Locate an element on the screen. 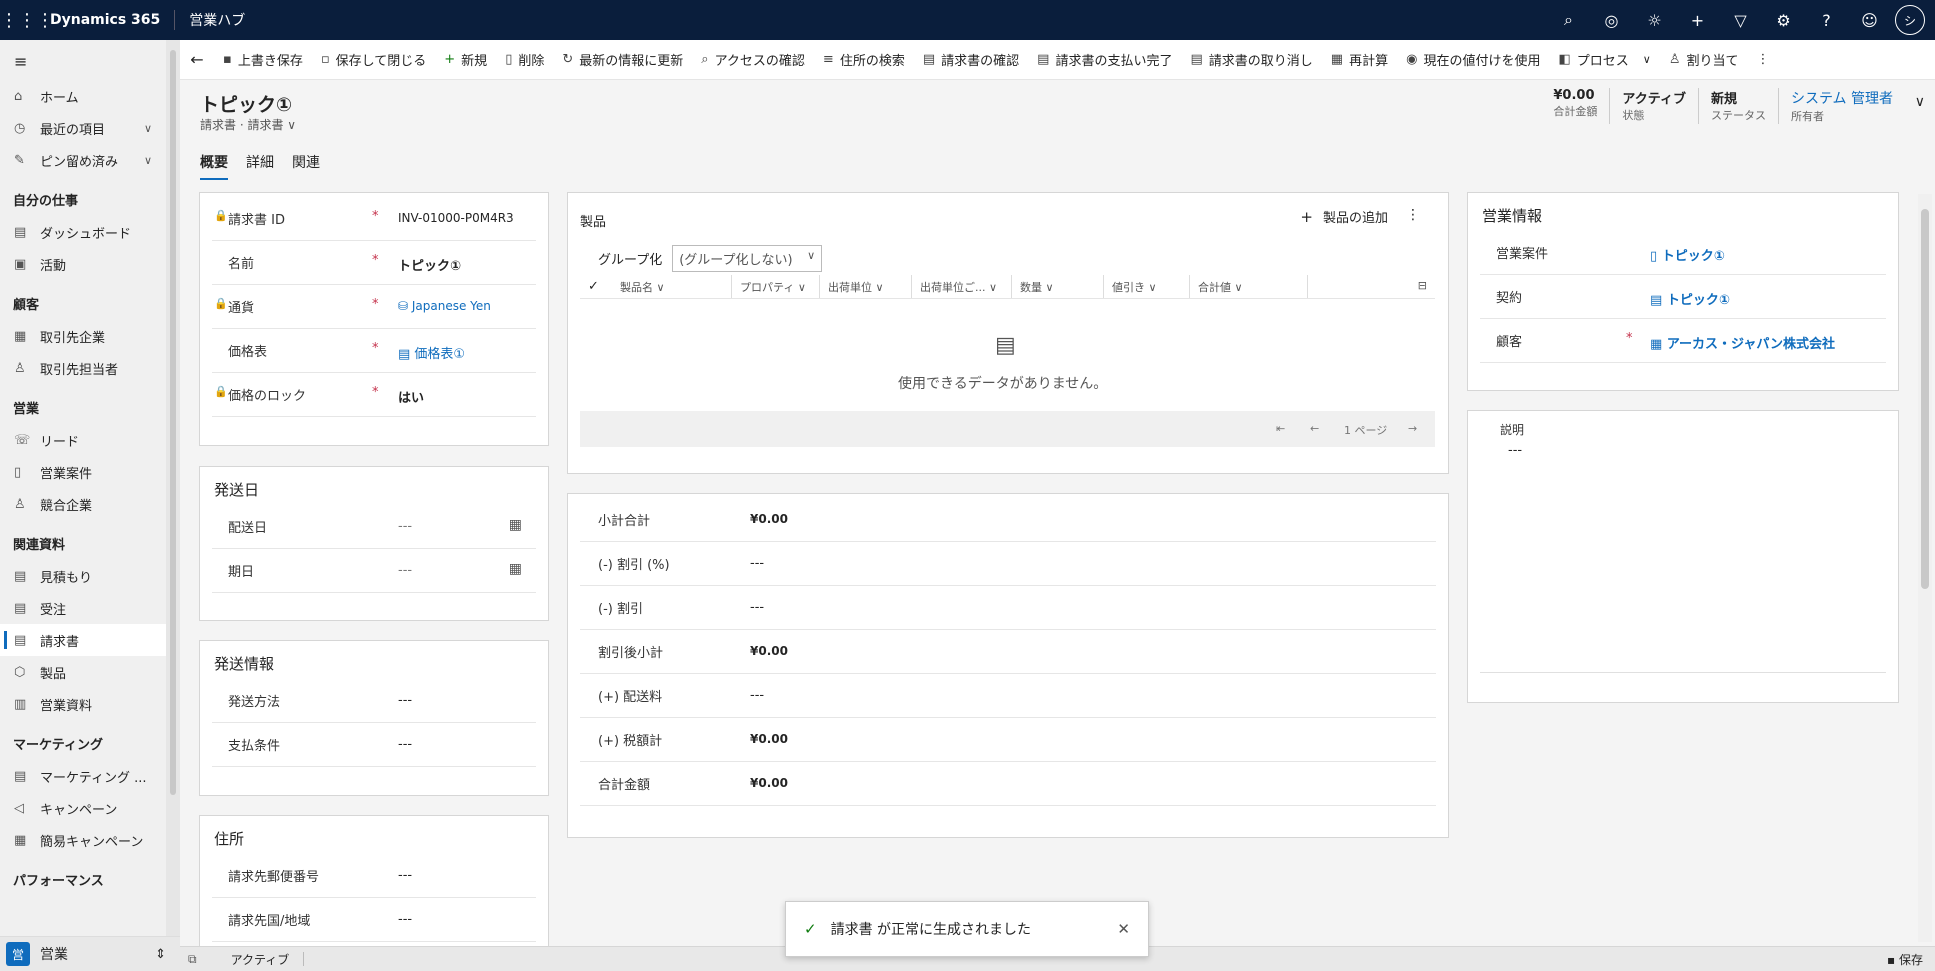 The image size is (1935, 971). select-all-checkbox: ✓ is located at coordinates (596, 286).